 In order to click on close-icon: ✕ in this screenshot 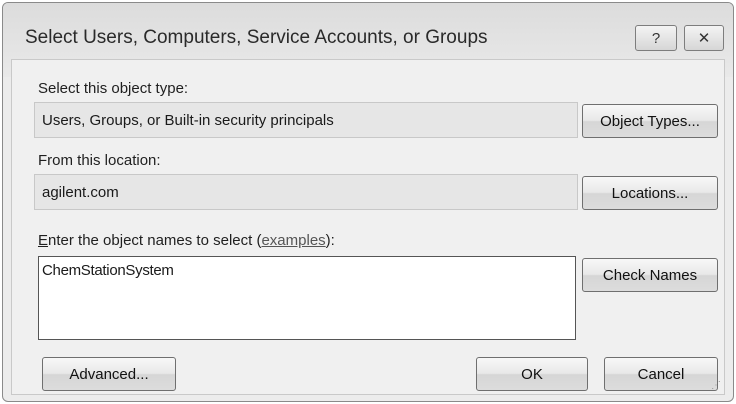, I will do `click(704, 38)`.